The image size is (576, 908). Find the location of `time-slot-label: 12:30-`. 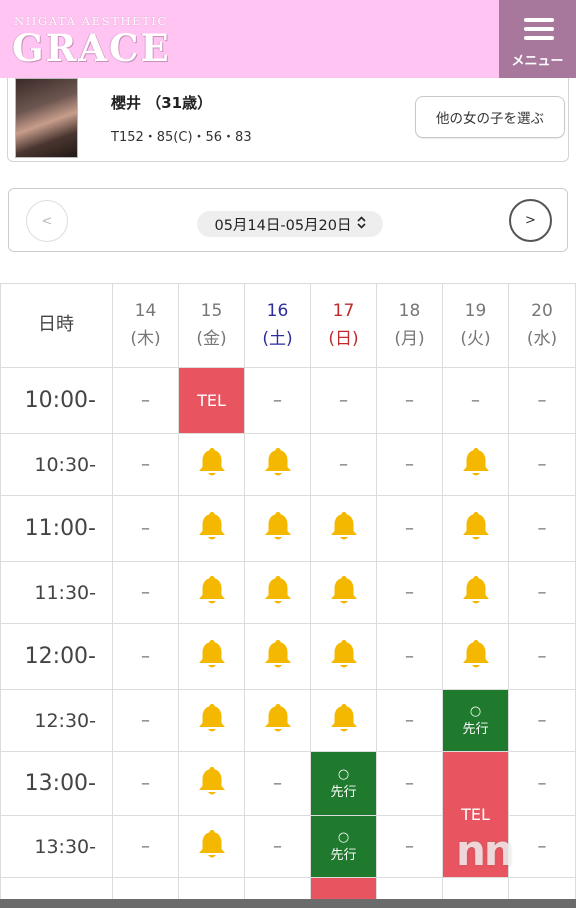

time-slot-label: 12:30- is located at coordinates (56, 721).